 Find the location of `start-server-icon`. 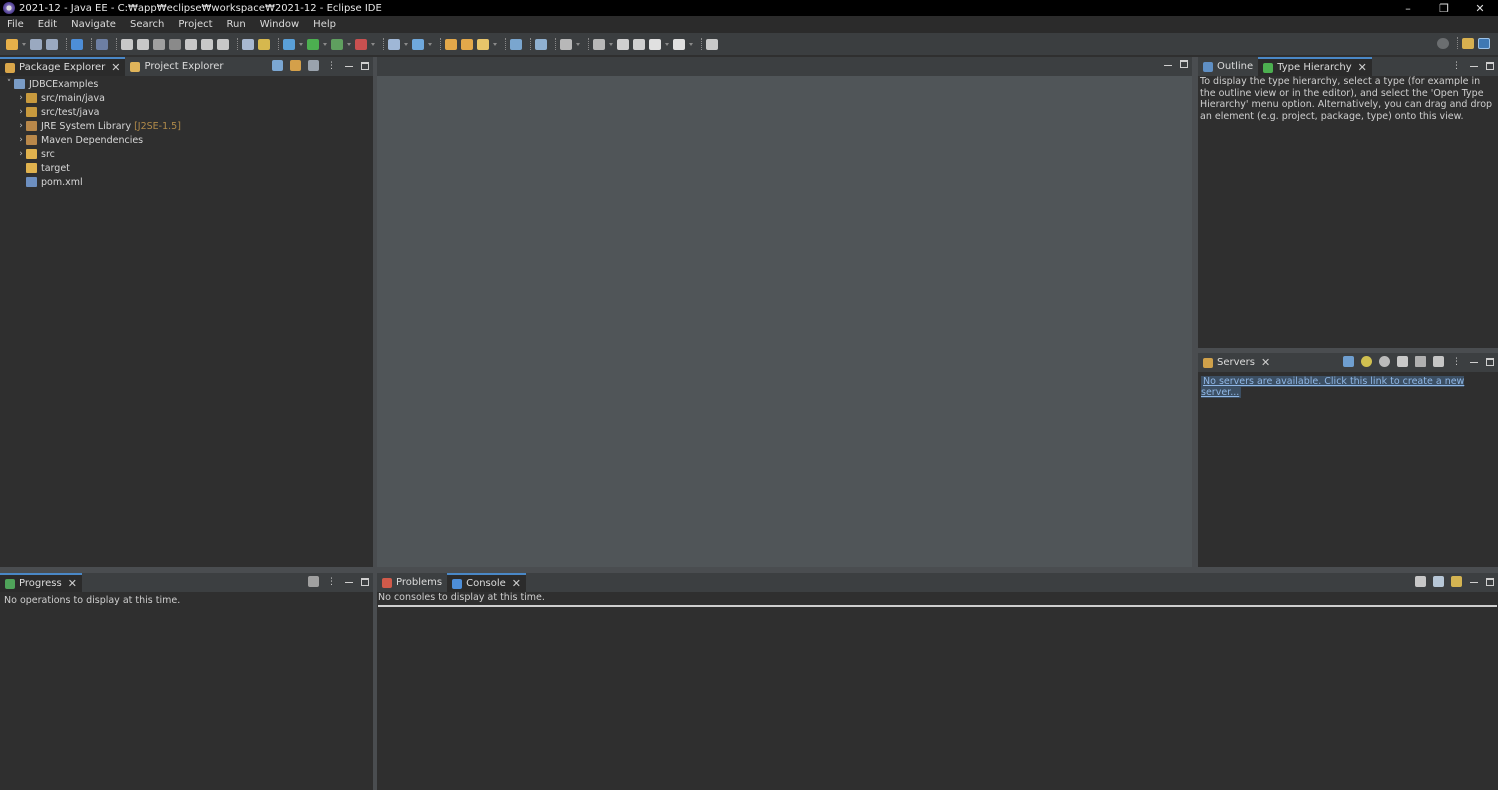

start-server-icon is located at coordinates (1384, 361).